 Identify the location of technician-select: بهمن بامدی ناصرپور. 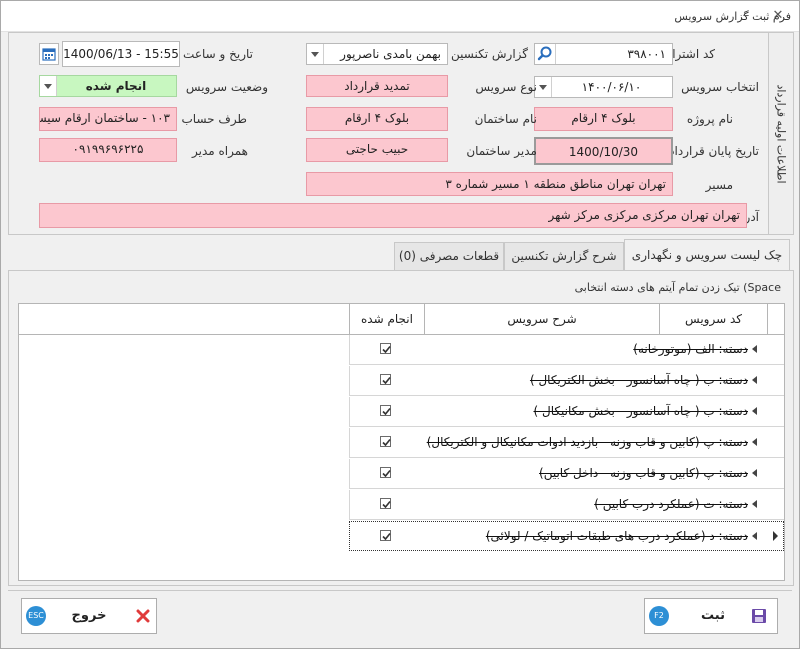
(377, 54).